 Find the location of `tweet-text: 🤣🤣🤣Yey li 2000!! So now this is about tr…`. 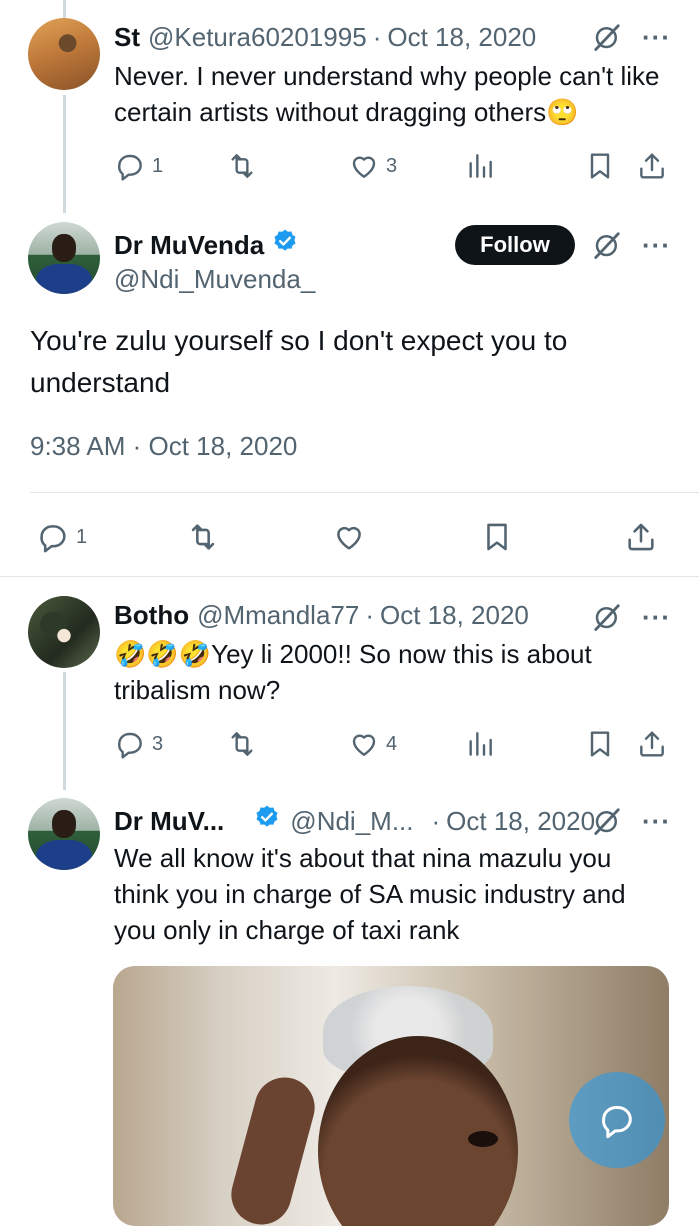

tweet-text: 🤣🤣🤣Yey li 2000!! So now this is about tr… is located at coordinates (353, 672).